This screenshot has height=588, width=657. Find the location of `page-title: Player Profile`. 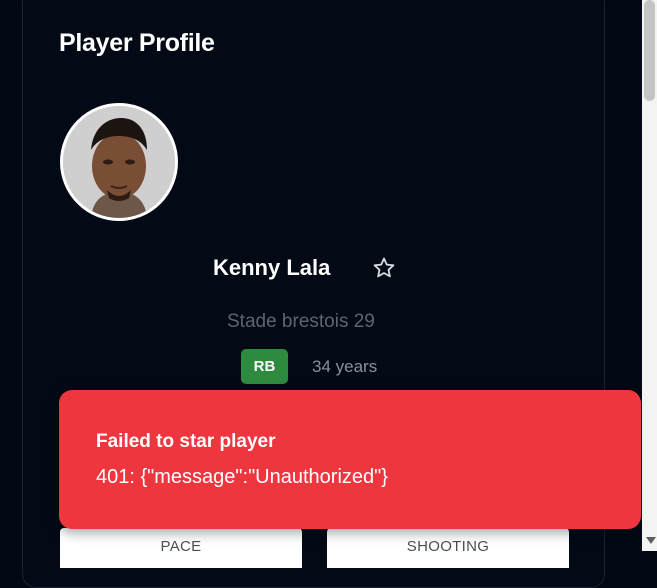

page-title: Player Profile is located at coordinates (137, 43).